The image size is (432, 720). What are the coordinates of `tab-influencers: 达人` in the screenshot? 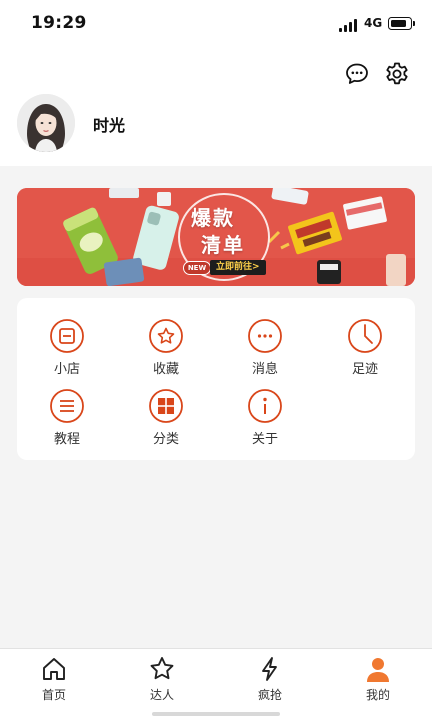 It's located at (162, 681).